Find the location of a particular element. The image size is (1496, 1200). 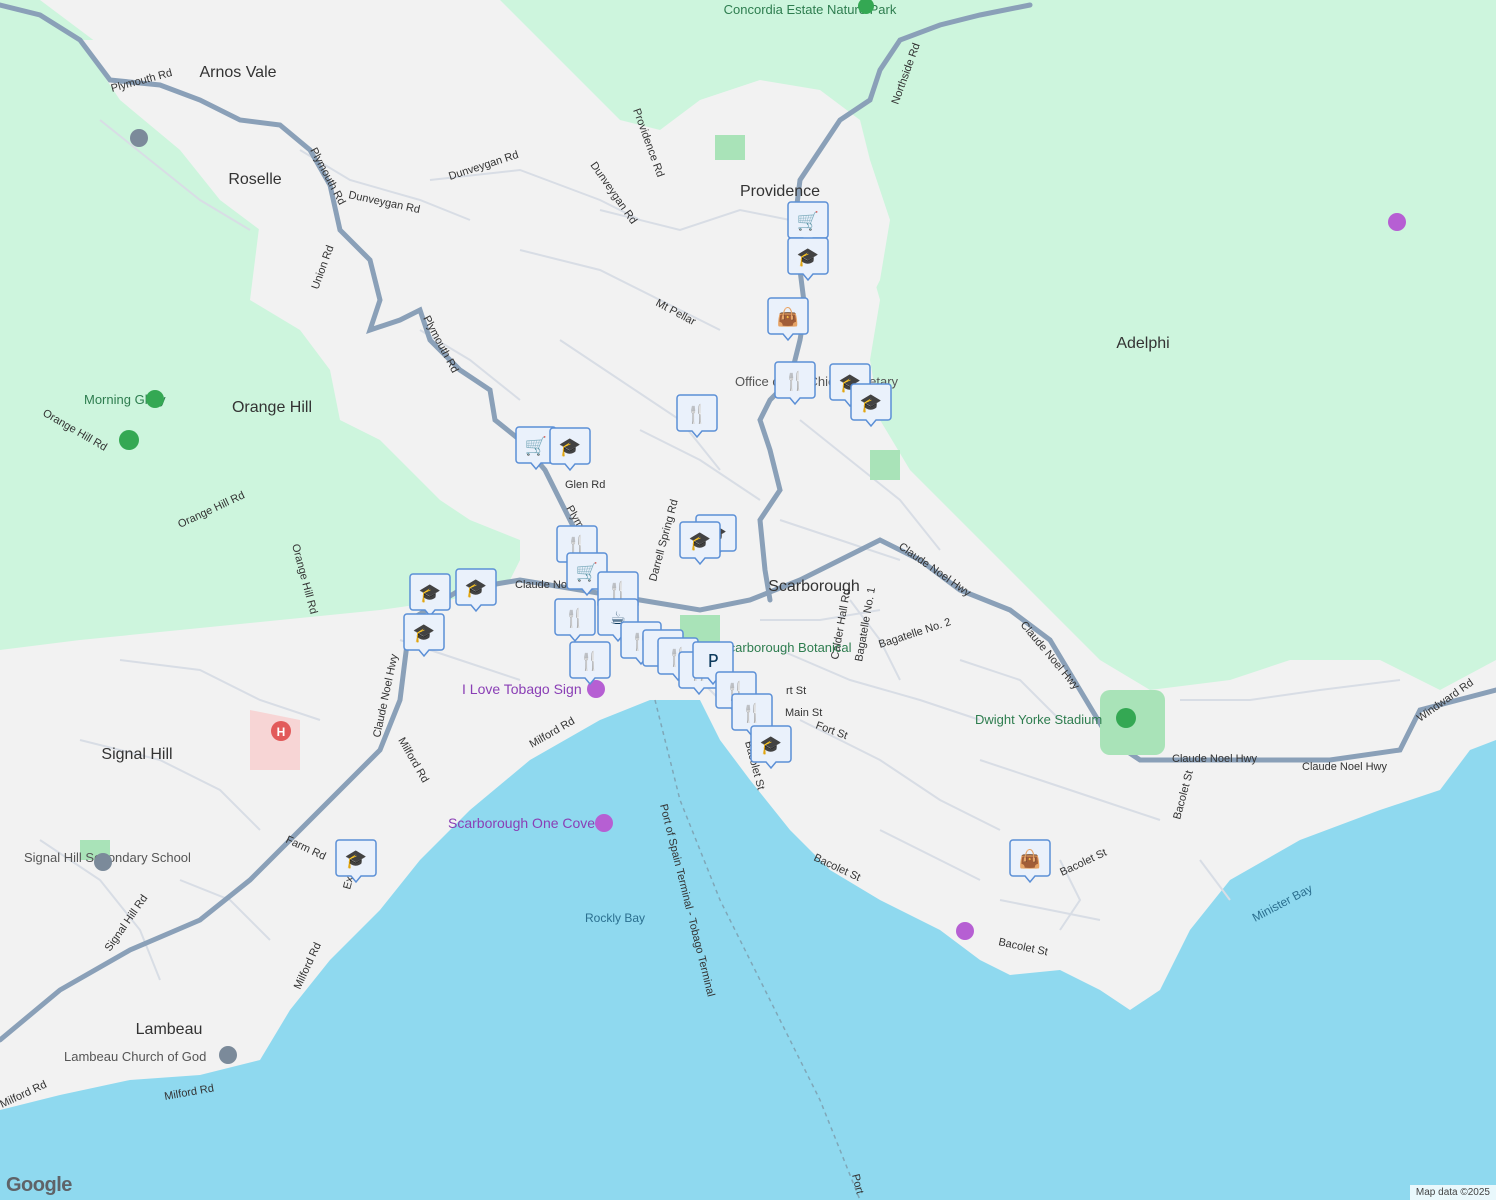

church-icon is located at coordinates (228, 1055).